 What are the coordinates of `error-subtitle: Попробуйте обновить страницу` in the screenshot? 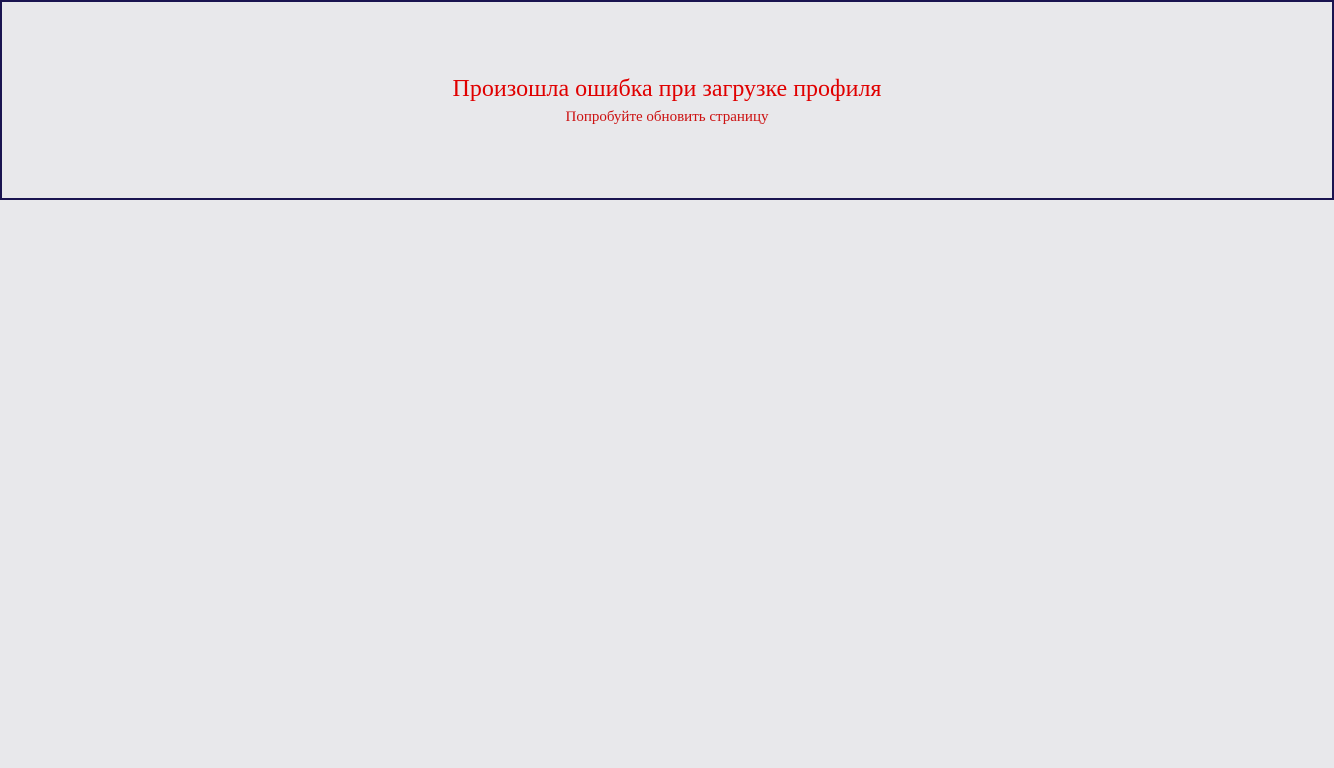 It's located at (667, 117).